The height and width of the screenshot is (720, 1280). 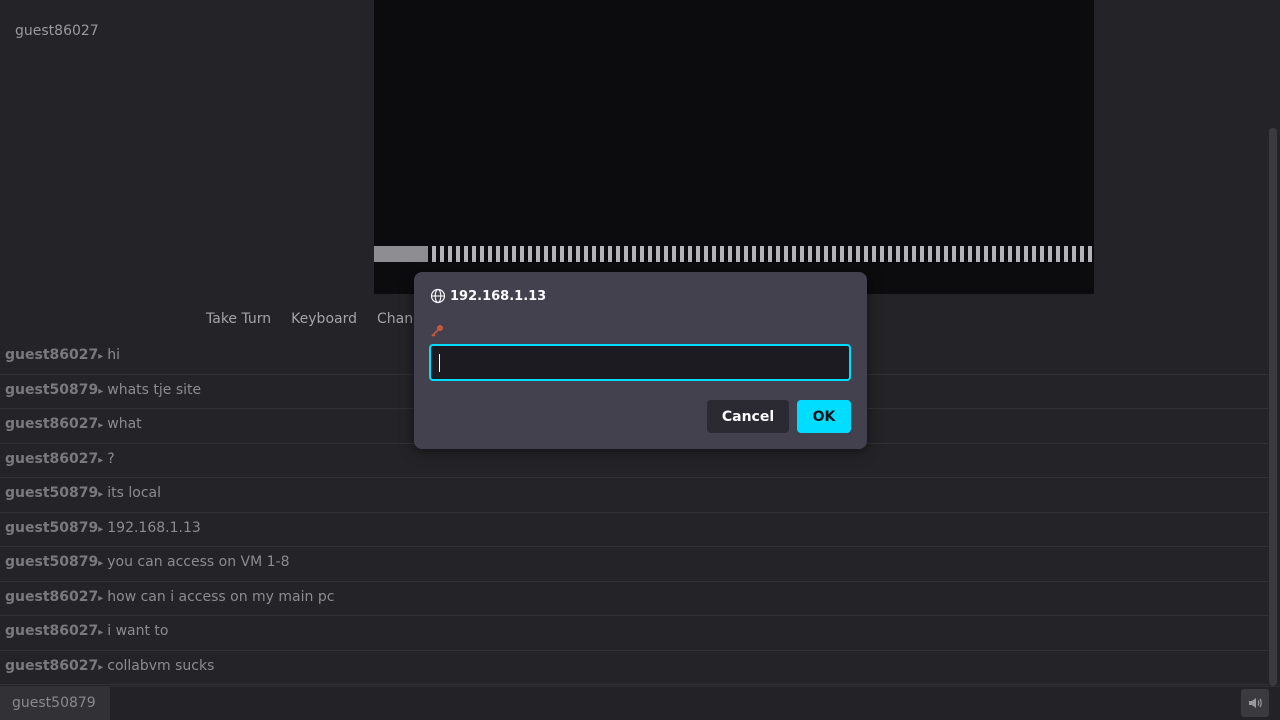 What do you see at coordinates (55, 703) in the screenshot?
I see `current-username: guest50879` at bounding box center [55, 703].